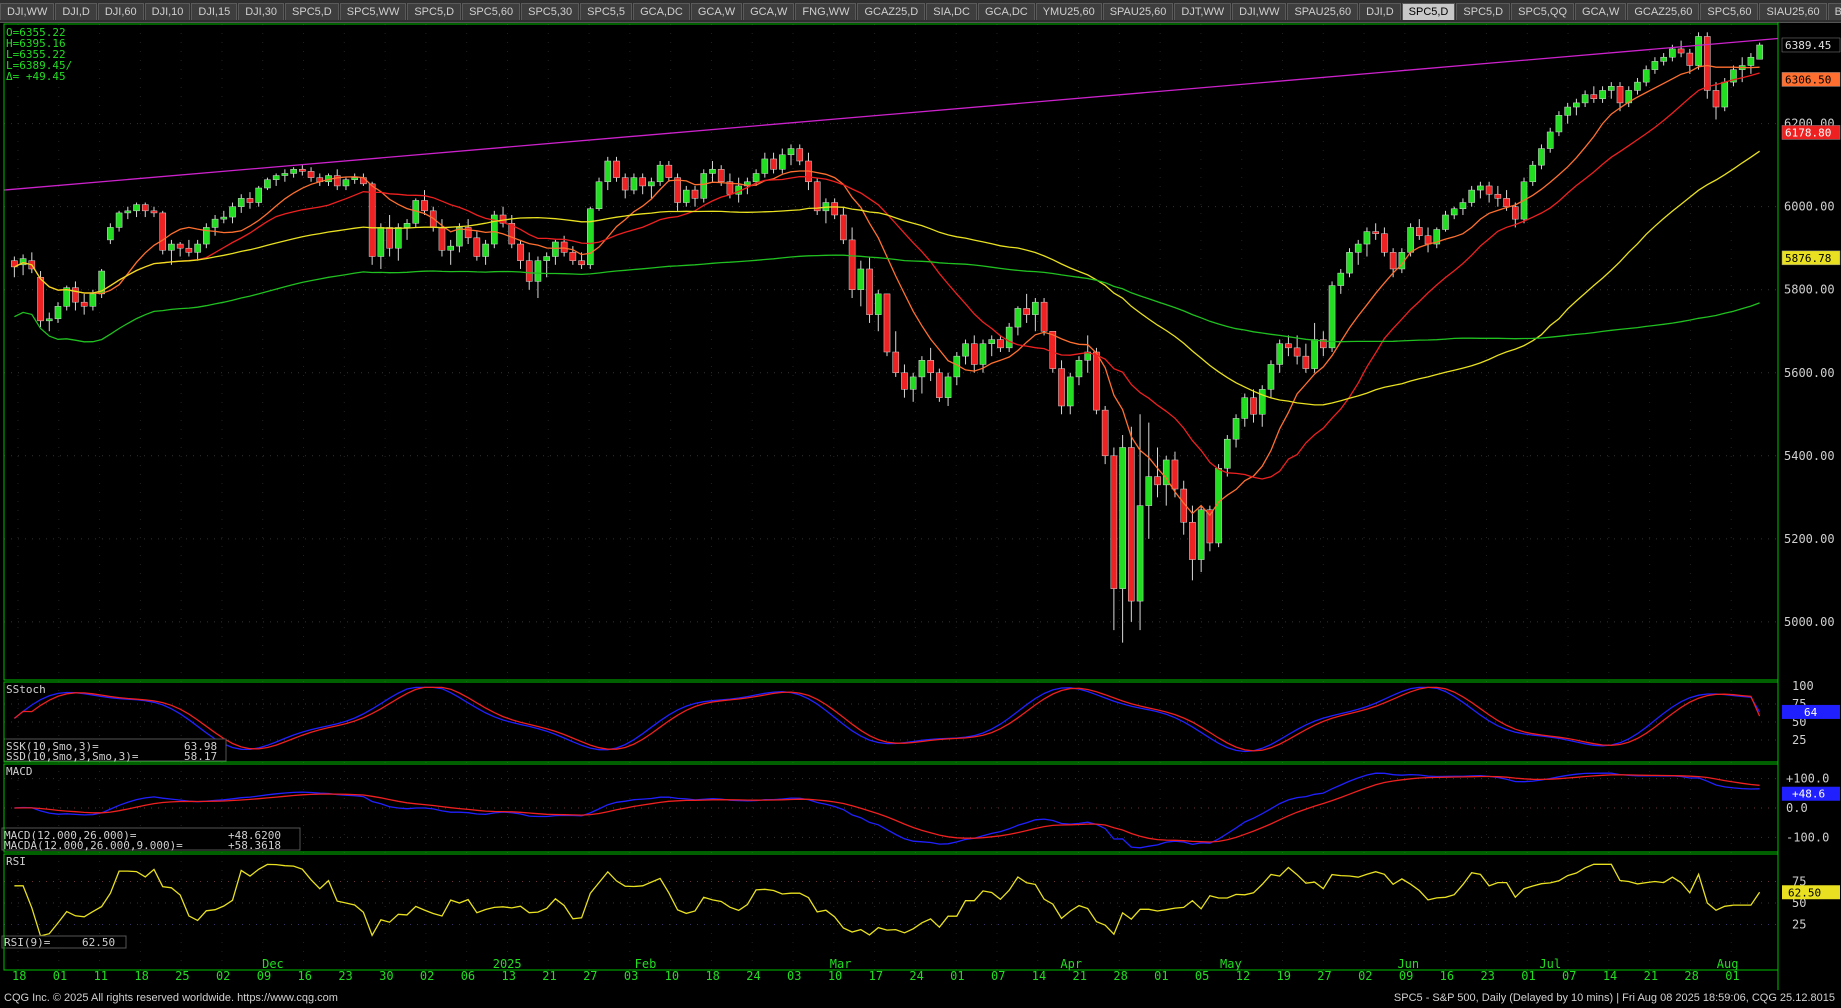 This screenshot has height=1008, width=1841. Describe the element at coordinates (1068, 11) in the screenshot. I see `tab-19: YMU25,60` at that location.